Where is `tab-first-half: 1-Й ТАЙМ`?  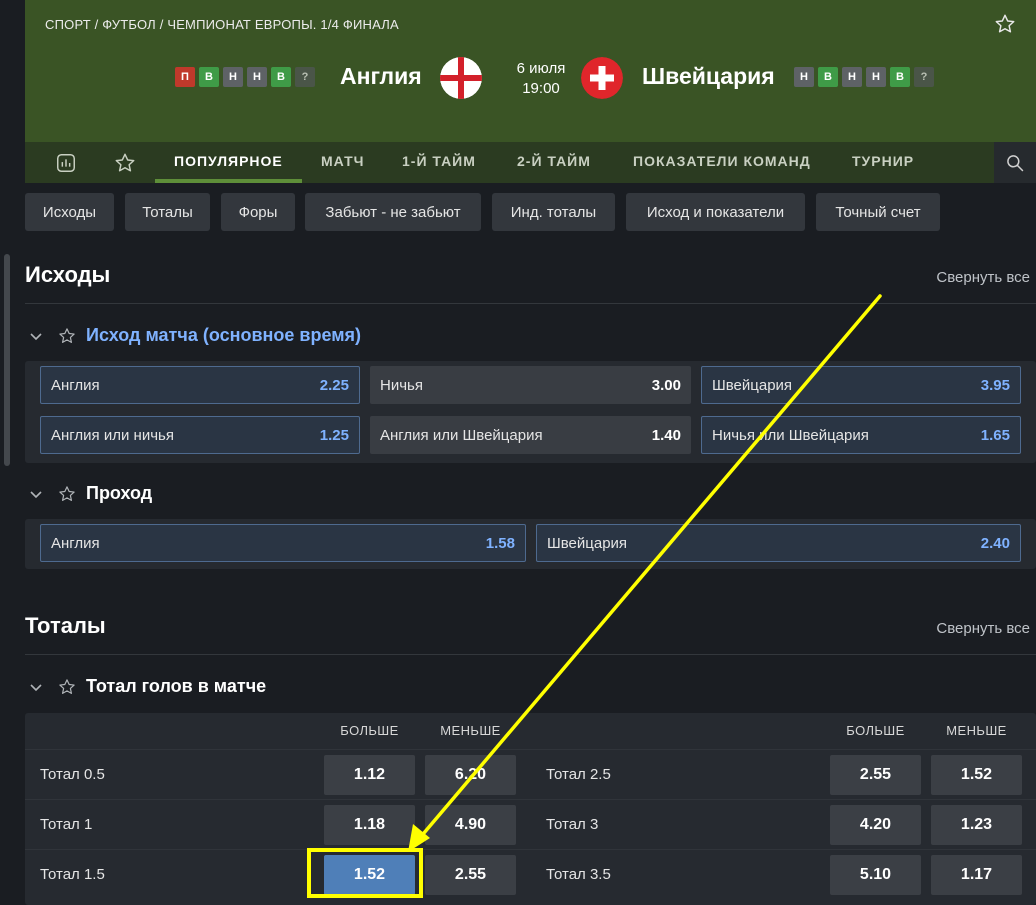
tab-first-half: 1-Й ТАЙМ is located at coordinates (439, 161).